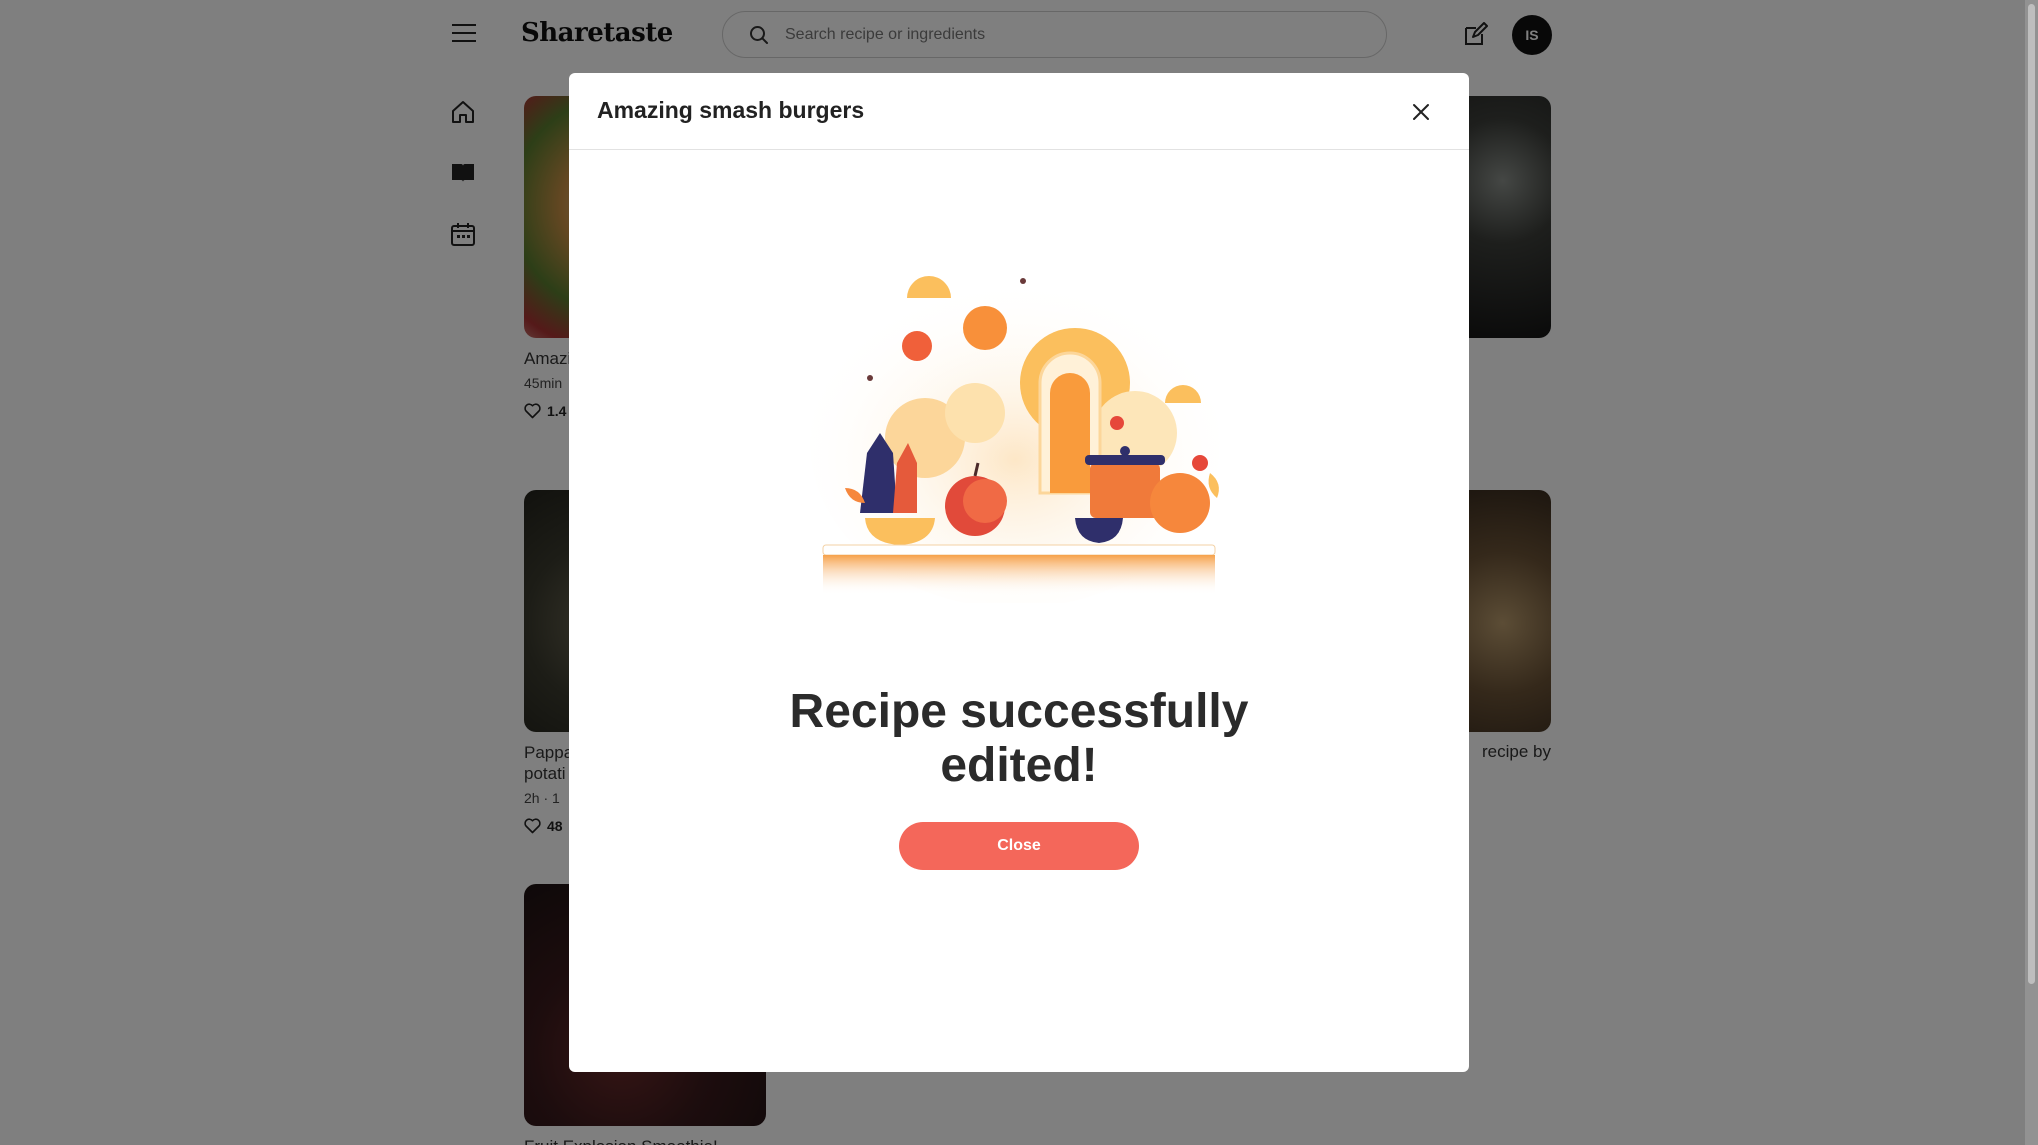 The image size is (2038, 1145). Describe the element at coordinates (731, 110) in the screenshot. I see `dialog-title: Amazing smash burgers` at that location.